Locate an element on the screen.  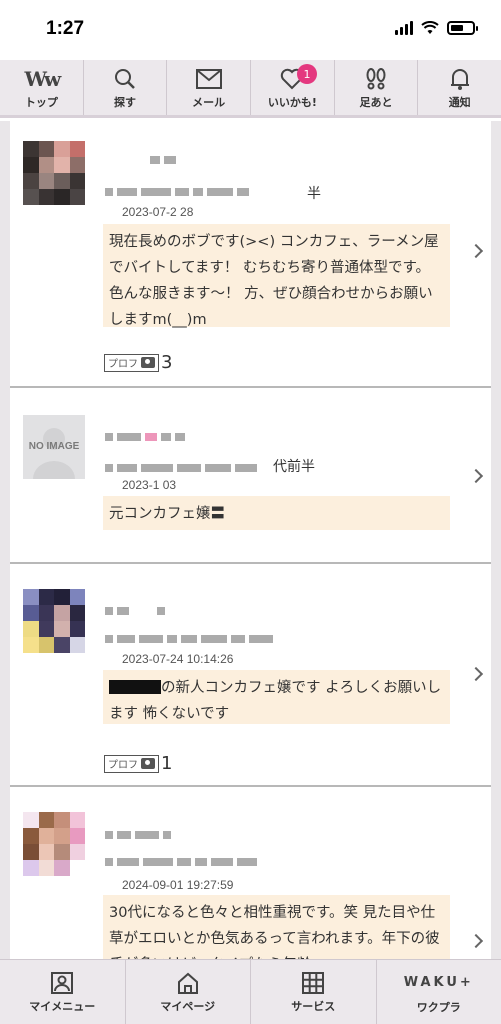
top-nav: Ww トップ 探す メール 1 いいかも! 足あと 通知 is located at coordinates (250, 89).